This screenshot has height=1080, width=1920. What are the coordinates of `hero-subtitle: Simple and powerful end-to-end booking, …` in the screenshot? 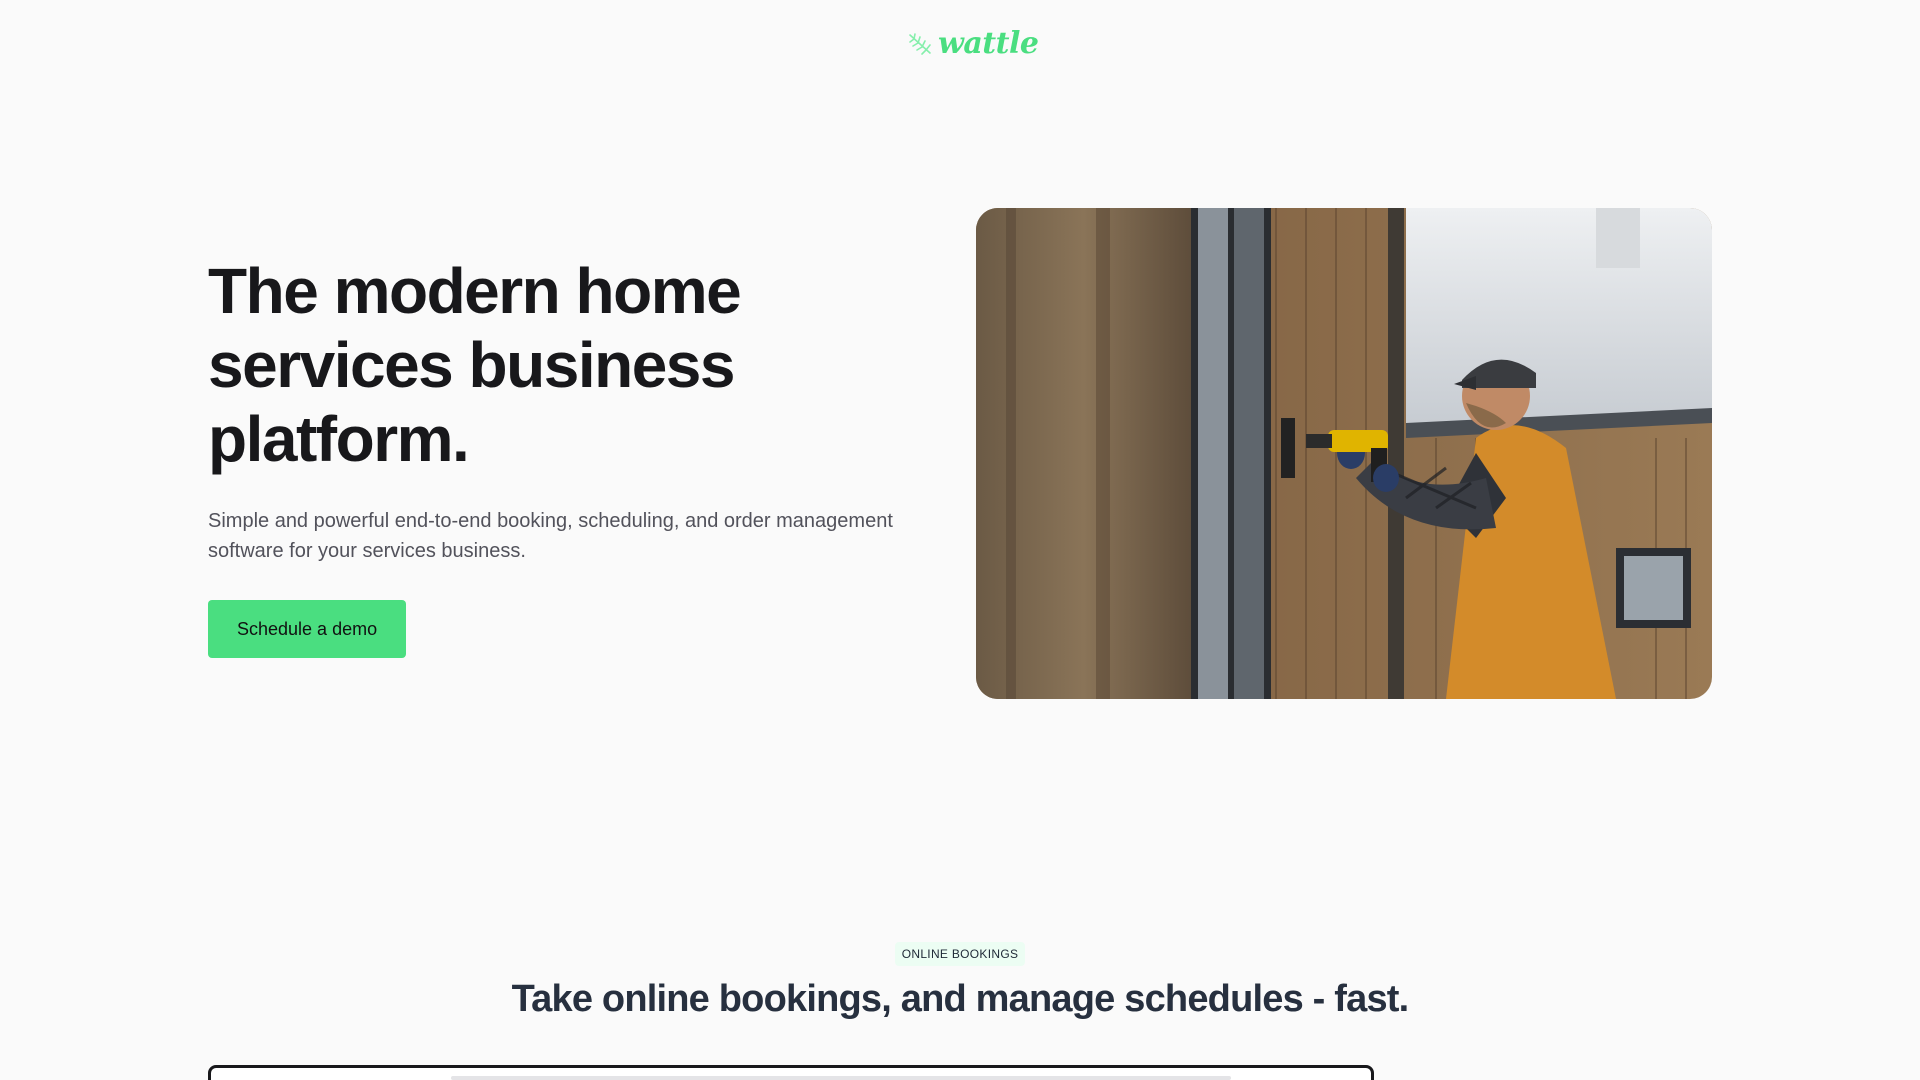 It's located at (550, 536).